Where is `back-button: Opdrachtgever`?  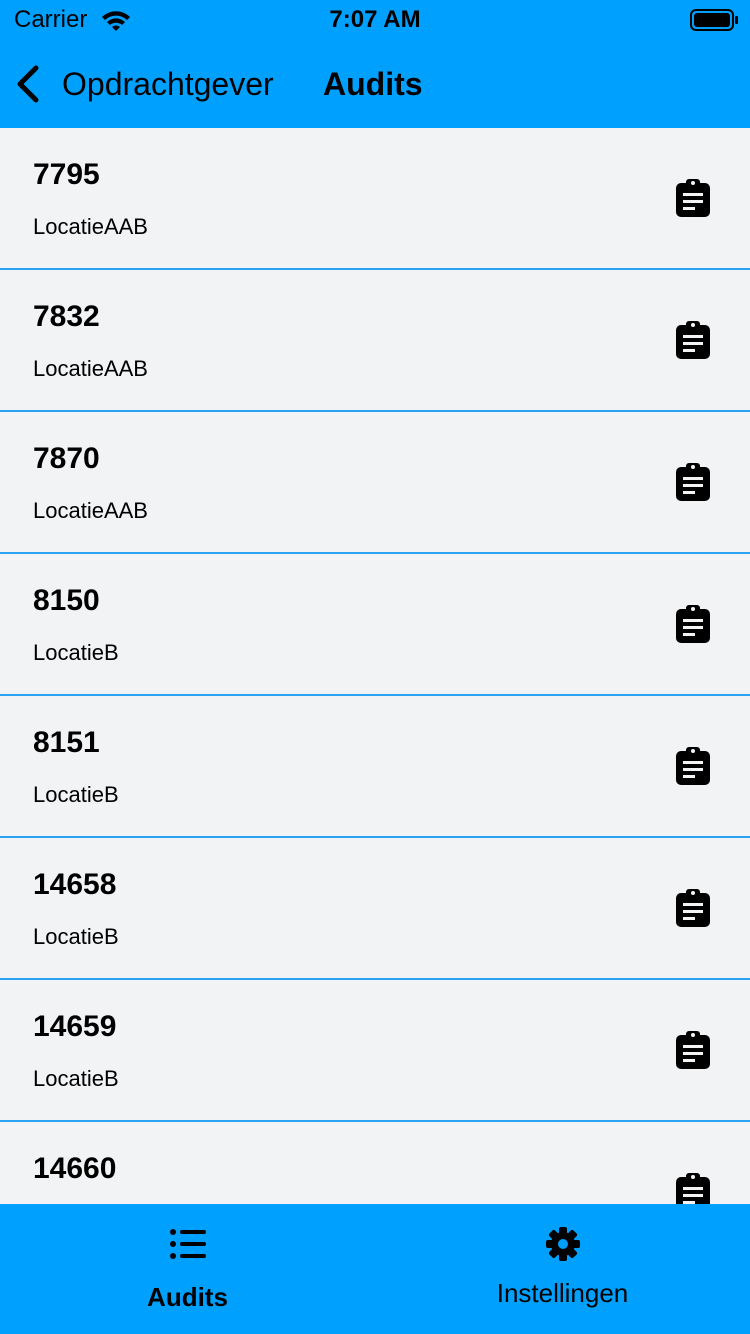
back-button: Opdrachtgever is located at coordinates (144, 84).